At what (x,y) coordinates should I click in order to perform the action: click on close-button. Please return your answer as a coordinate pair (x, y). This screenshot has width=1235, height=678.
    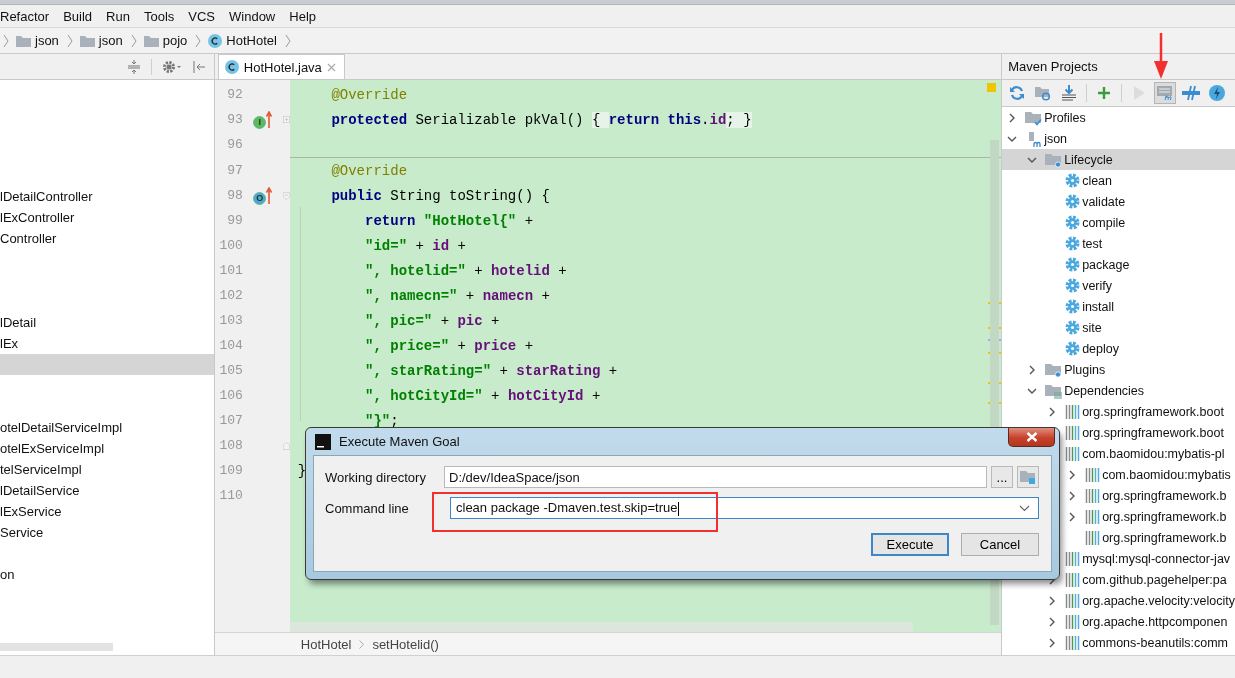
    Looking at the image, I should click on (1031, 437).